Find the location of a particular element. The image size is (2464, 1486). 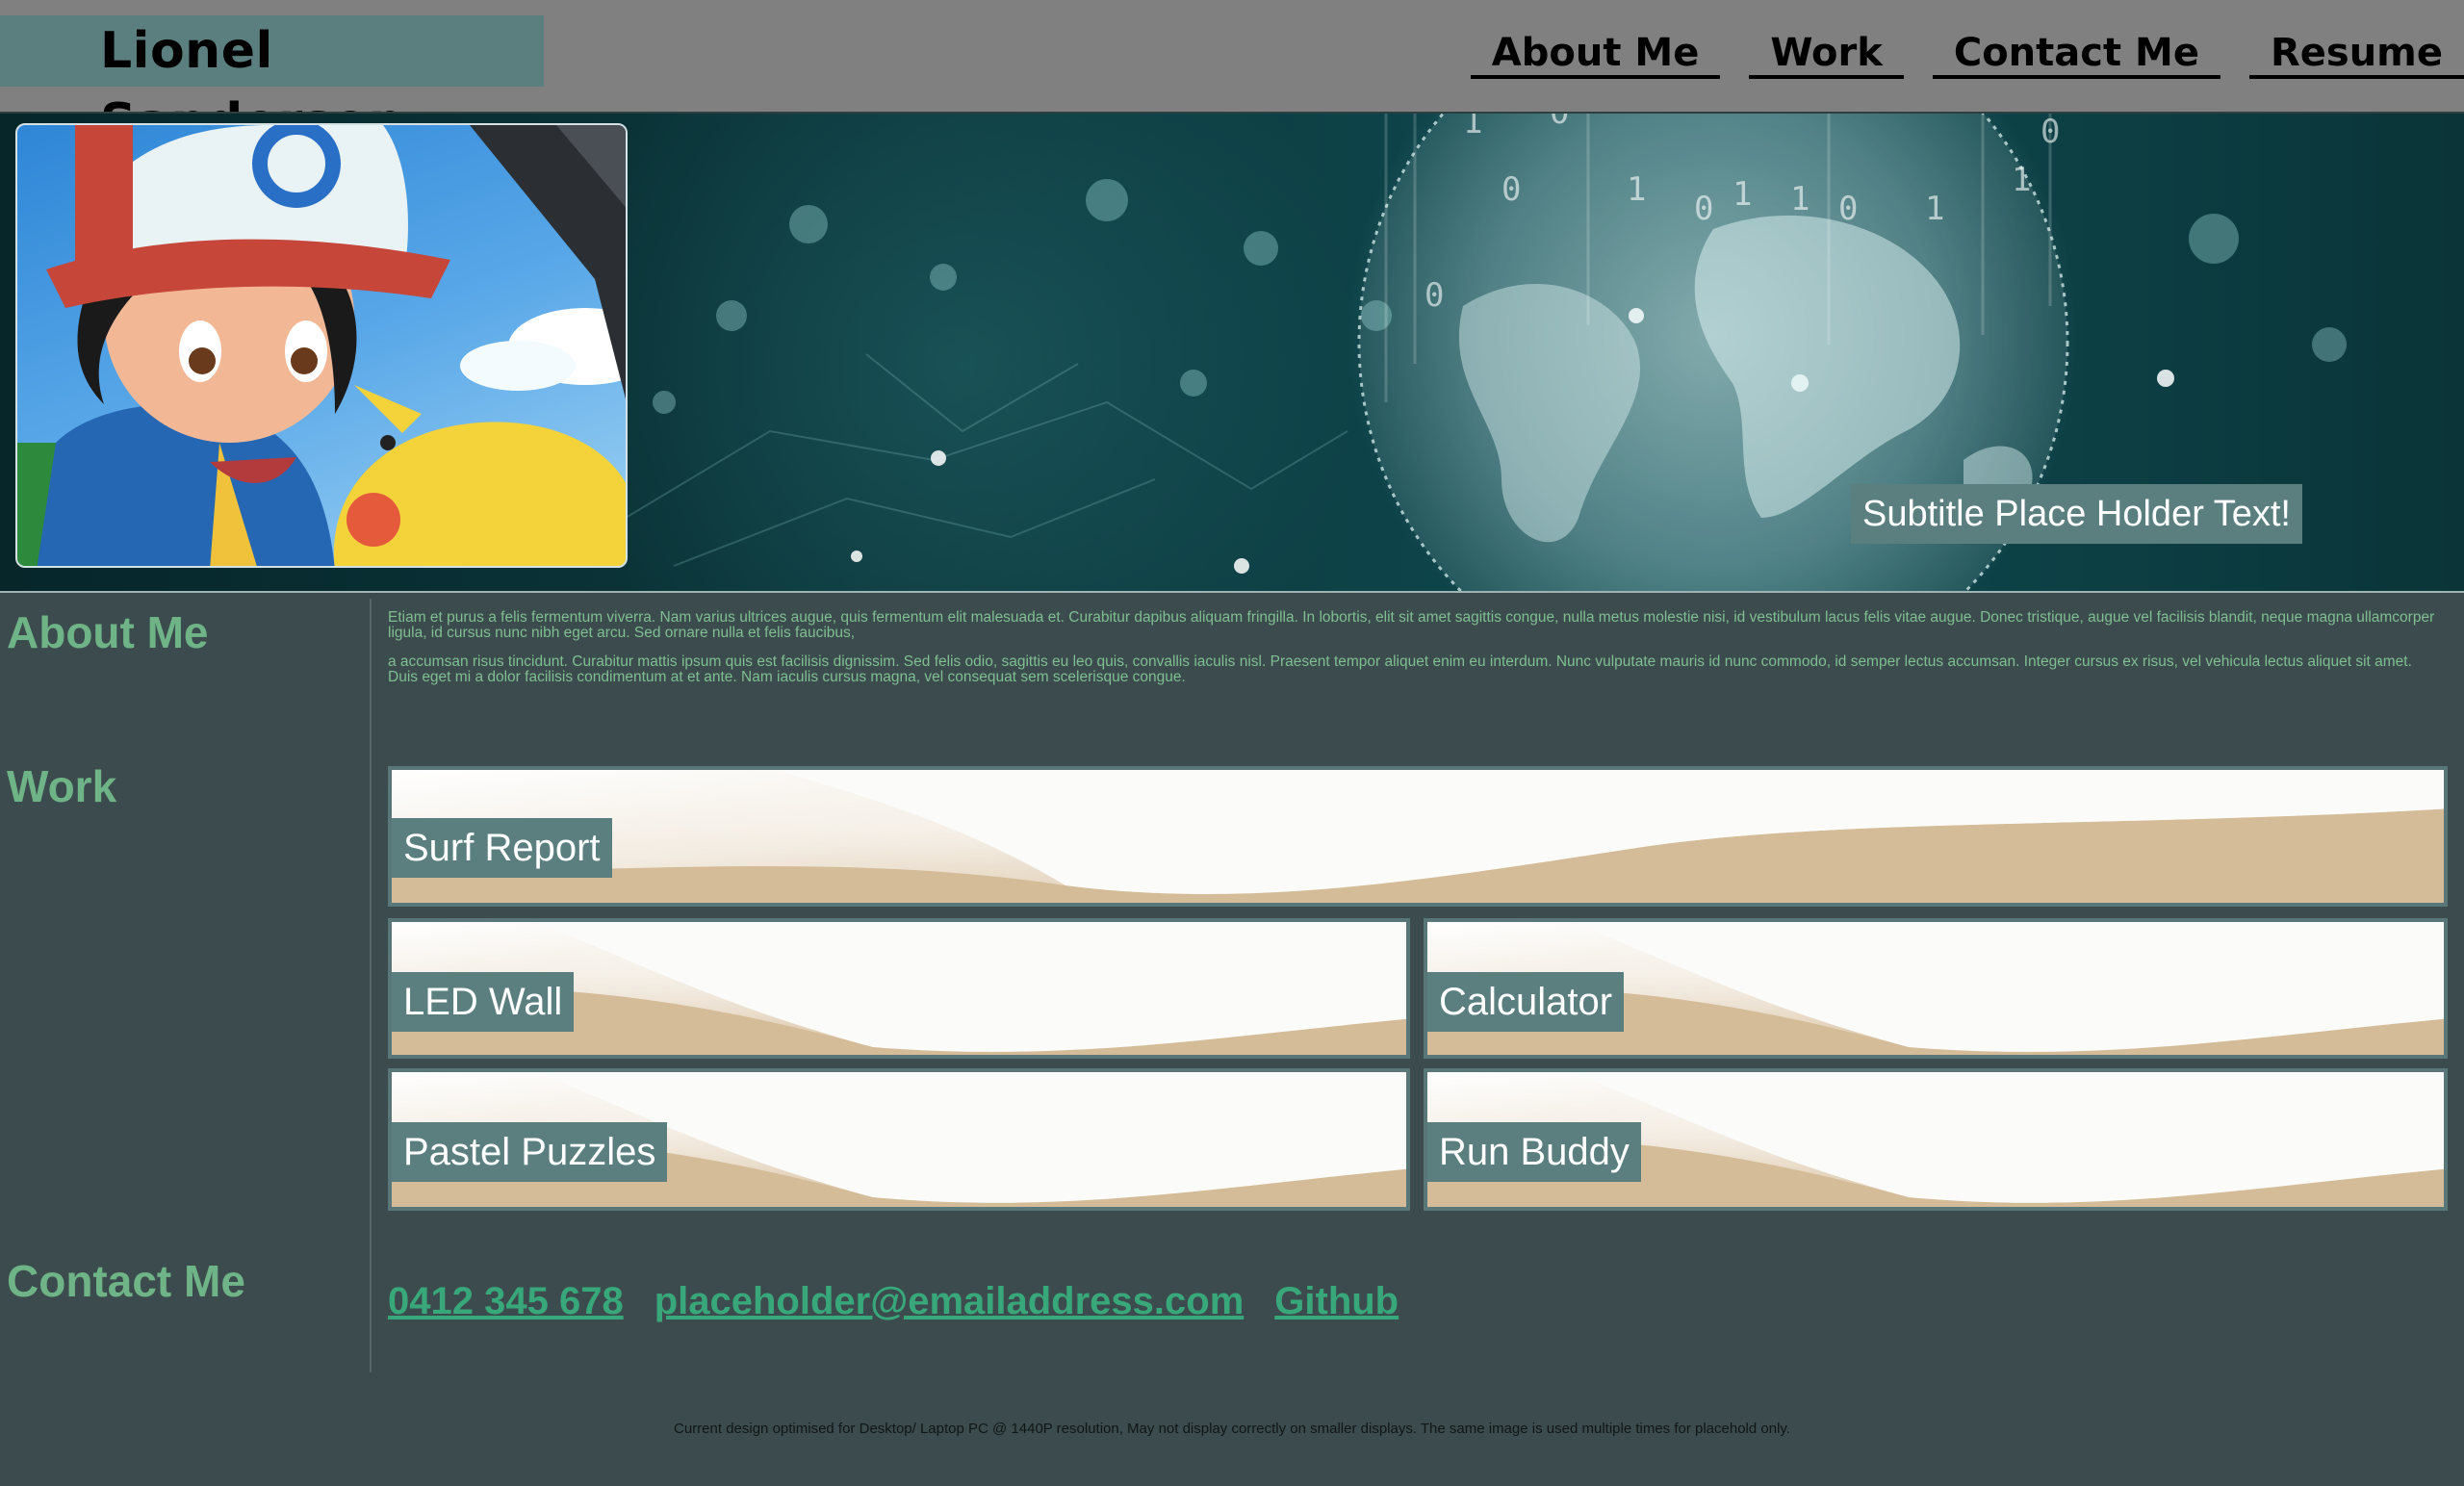

github-link: Github is located at coordinates (1336, 1302).